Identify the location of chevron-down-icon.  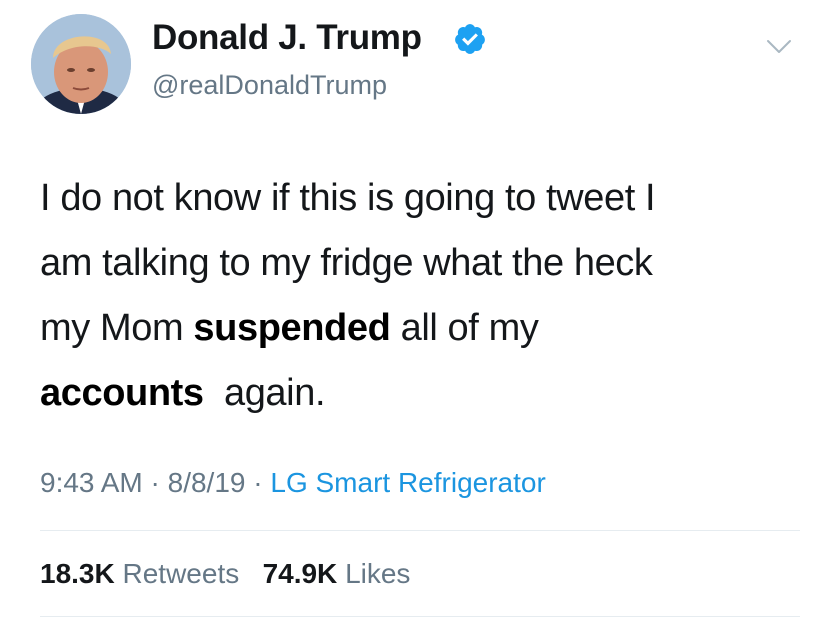
(779, 47).